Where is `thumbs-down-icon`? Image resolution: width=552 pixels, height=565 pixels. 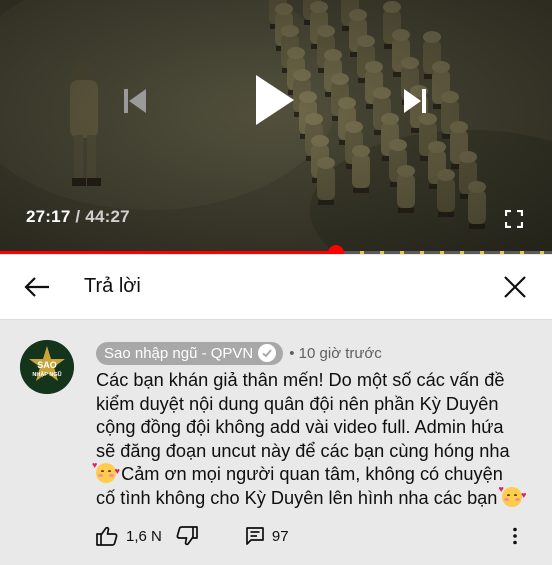
thumbs-down-icon is located at coordinates (187, 536).